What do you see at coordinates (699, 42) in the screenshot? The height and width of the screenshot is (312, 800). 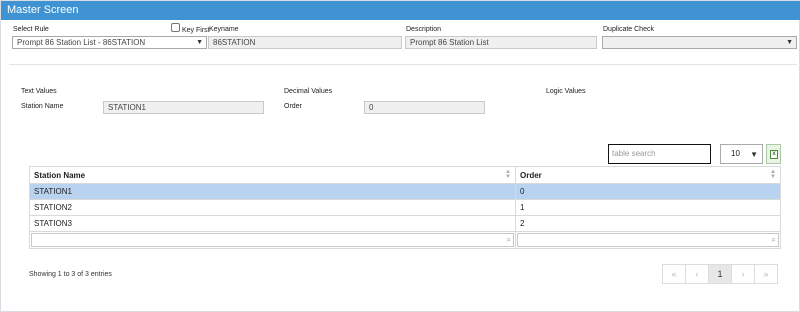 I see `duplicate-check-dropdown: ▼` at bounding box center [699, 42].